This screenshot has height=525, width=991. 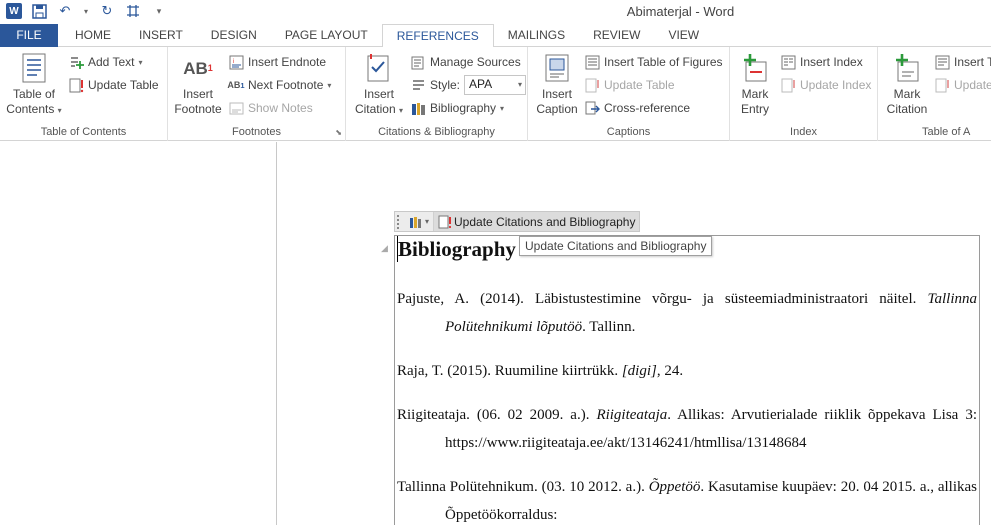 I want to click on bibliography-options-icon, so click(x=416, y=222).